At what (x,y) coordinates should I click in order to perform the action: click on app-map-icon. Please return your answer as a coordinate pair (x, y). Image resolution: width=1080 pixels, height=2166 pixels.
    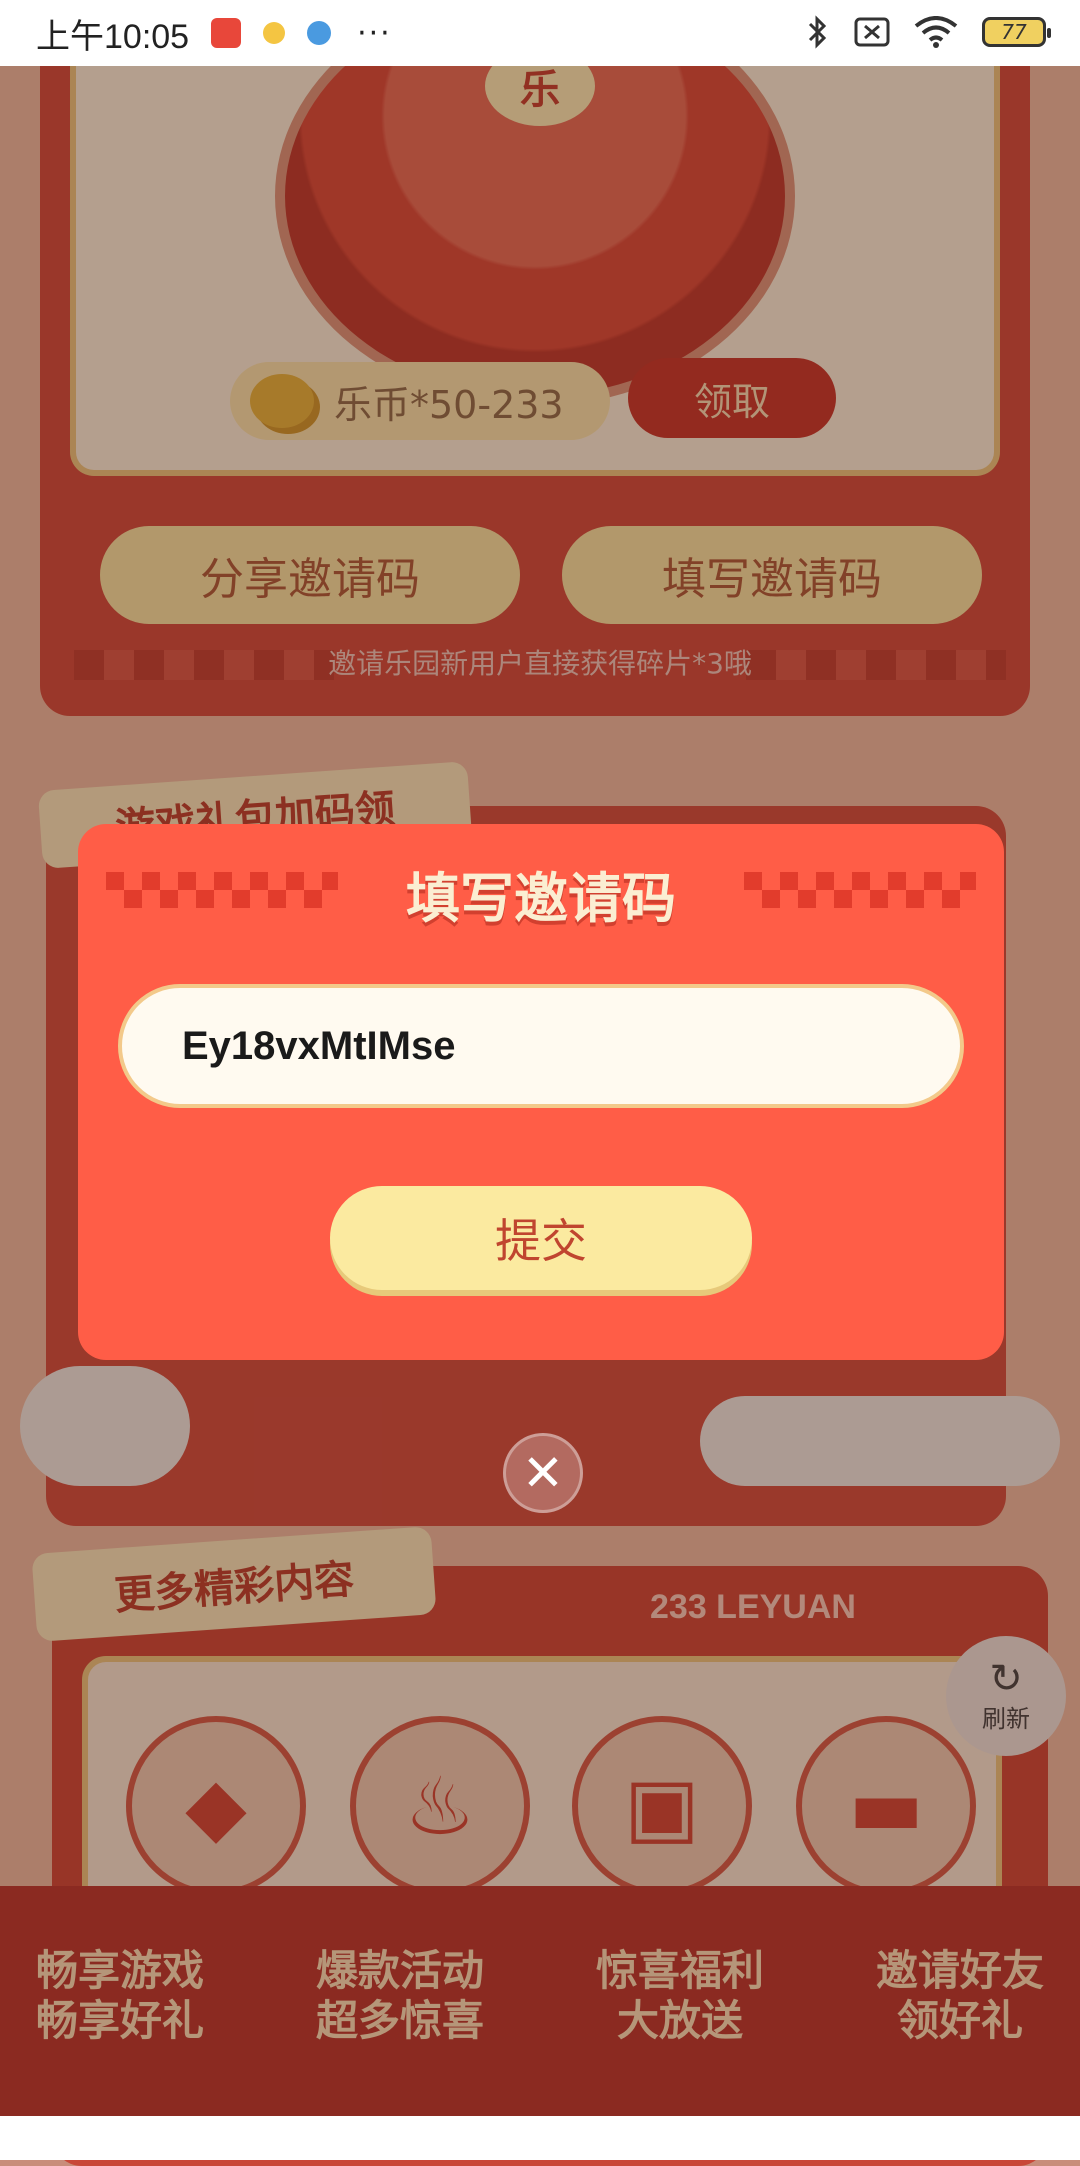
    Looking at the image, I should click on (319, 33).